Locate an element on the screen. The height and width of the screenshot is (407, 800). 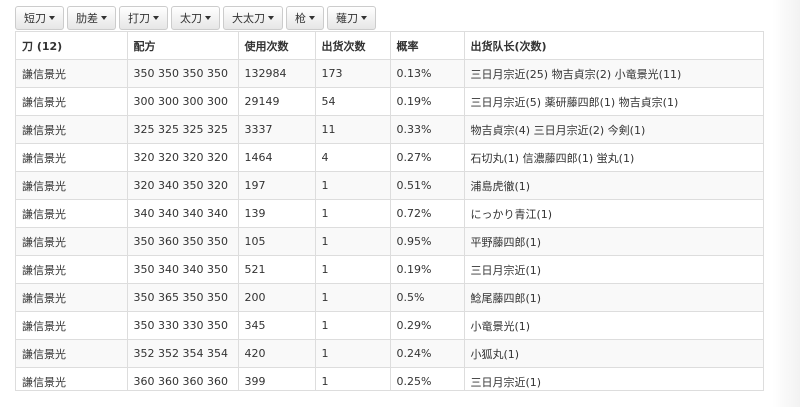
column-header-captains: 出货队长(次数) is located at coordinates (613, 46).